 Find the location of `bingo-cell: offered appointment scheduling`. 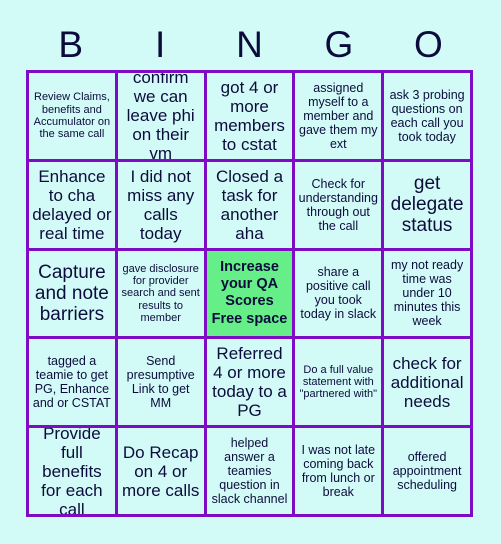

bingo-cell: offered appointment scheduling is located at coordinates (427, 471).